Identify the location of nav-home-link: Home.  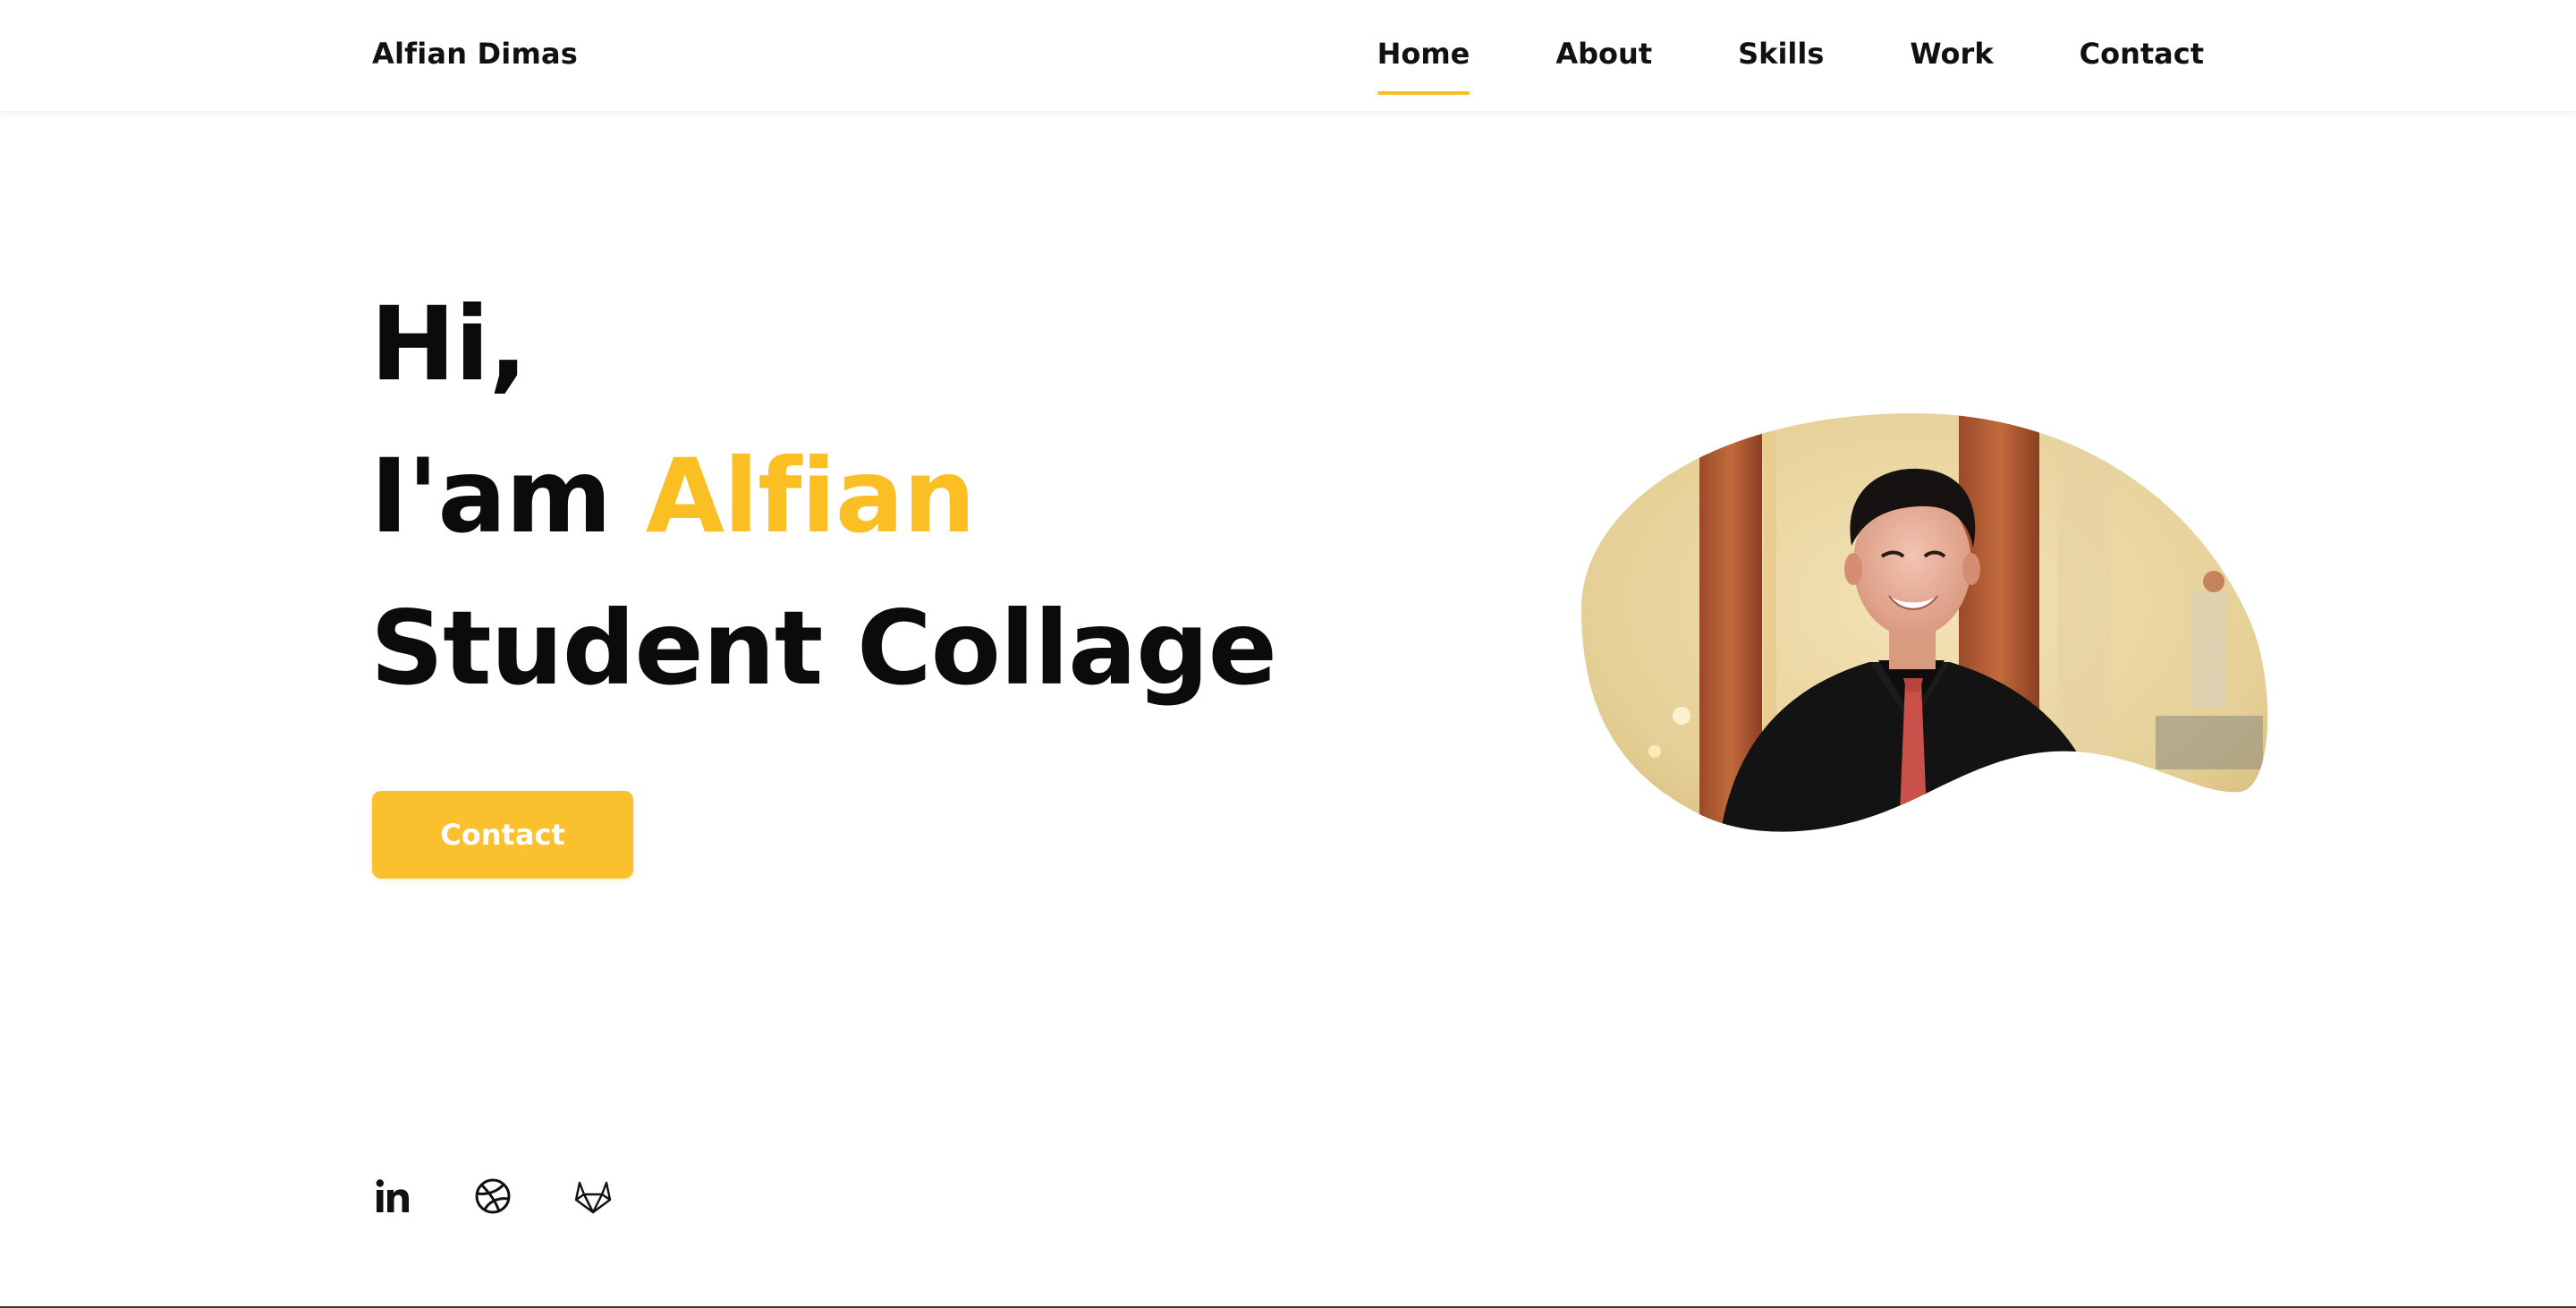
(1423, 64).